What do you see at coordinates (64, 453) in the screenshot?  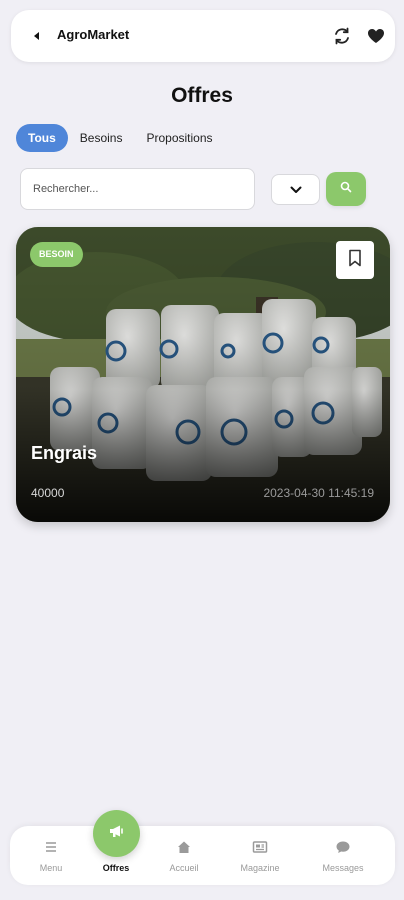 I see `offer-title: Engrais` at bounding box center [64, 453].